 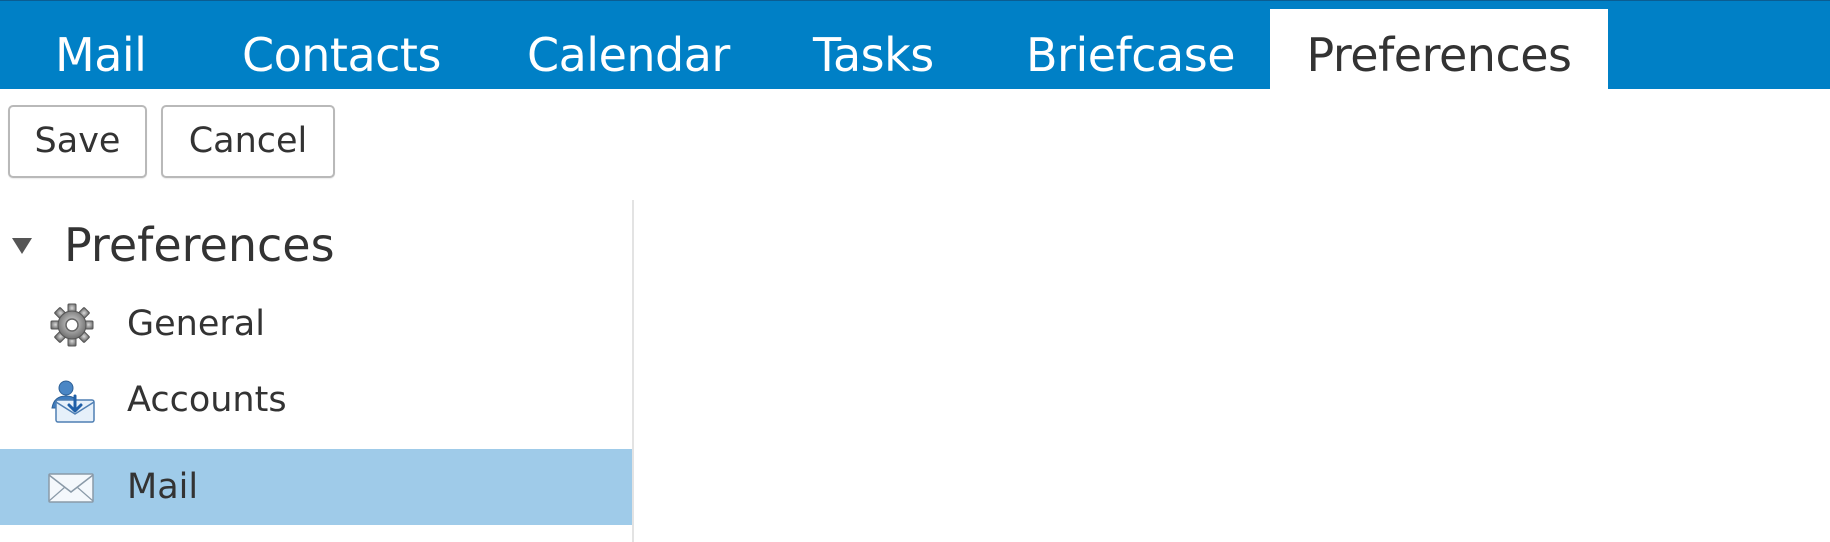 I want to click on caret-down-icon, so click(x=22, y=246).